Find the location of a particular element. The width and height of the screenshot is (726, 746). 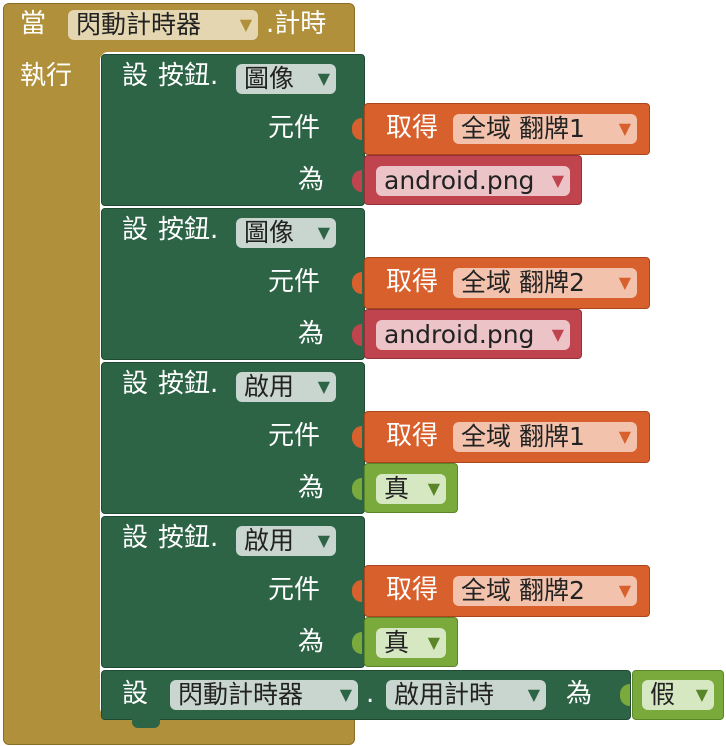

timer-component-dropdown: 閃動計時器 ▼ is located at coordinates (264, 695).